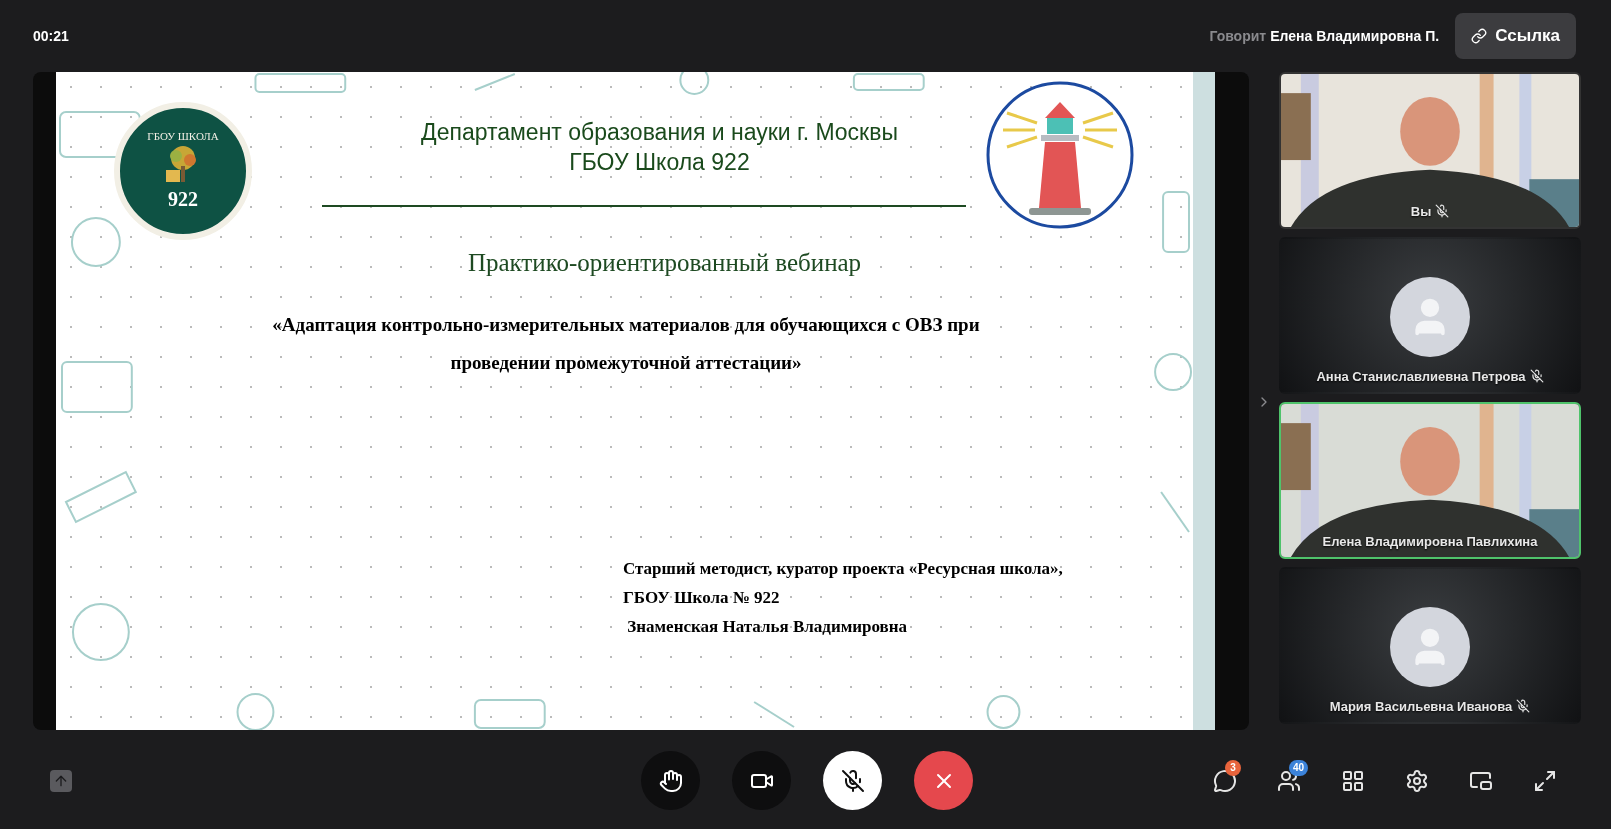  Describe the element at coordinates (1353, 780) in the screenshot. I see `grid-icon` at that location.